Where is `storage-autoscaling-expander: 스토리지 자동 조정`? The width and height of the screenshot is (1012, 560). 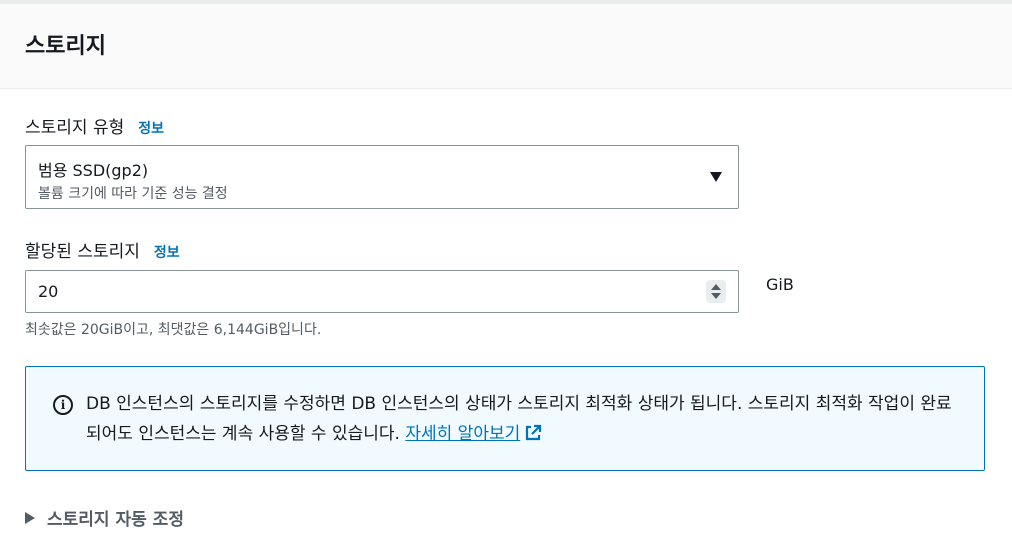 storage-autoscaling-expander: 스토리지 자동 조정 is located at coordinates (104, 517).